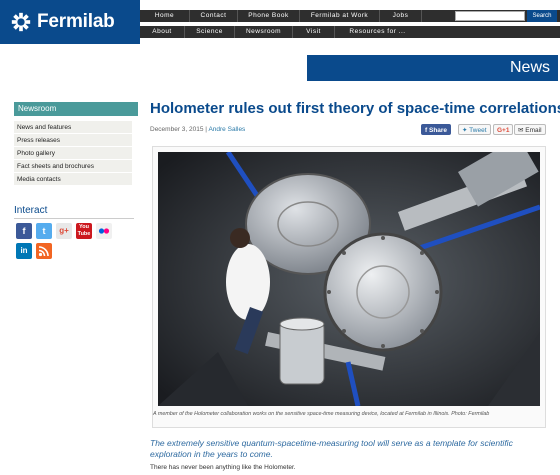 The width and height of the screenshot is (560, 475). I want to click on sidebar-item-media-contacts: Media contacts, so click(73, 179).